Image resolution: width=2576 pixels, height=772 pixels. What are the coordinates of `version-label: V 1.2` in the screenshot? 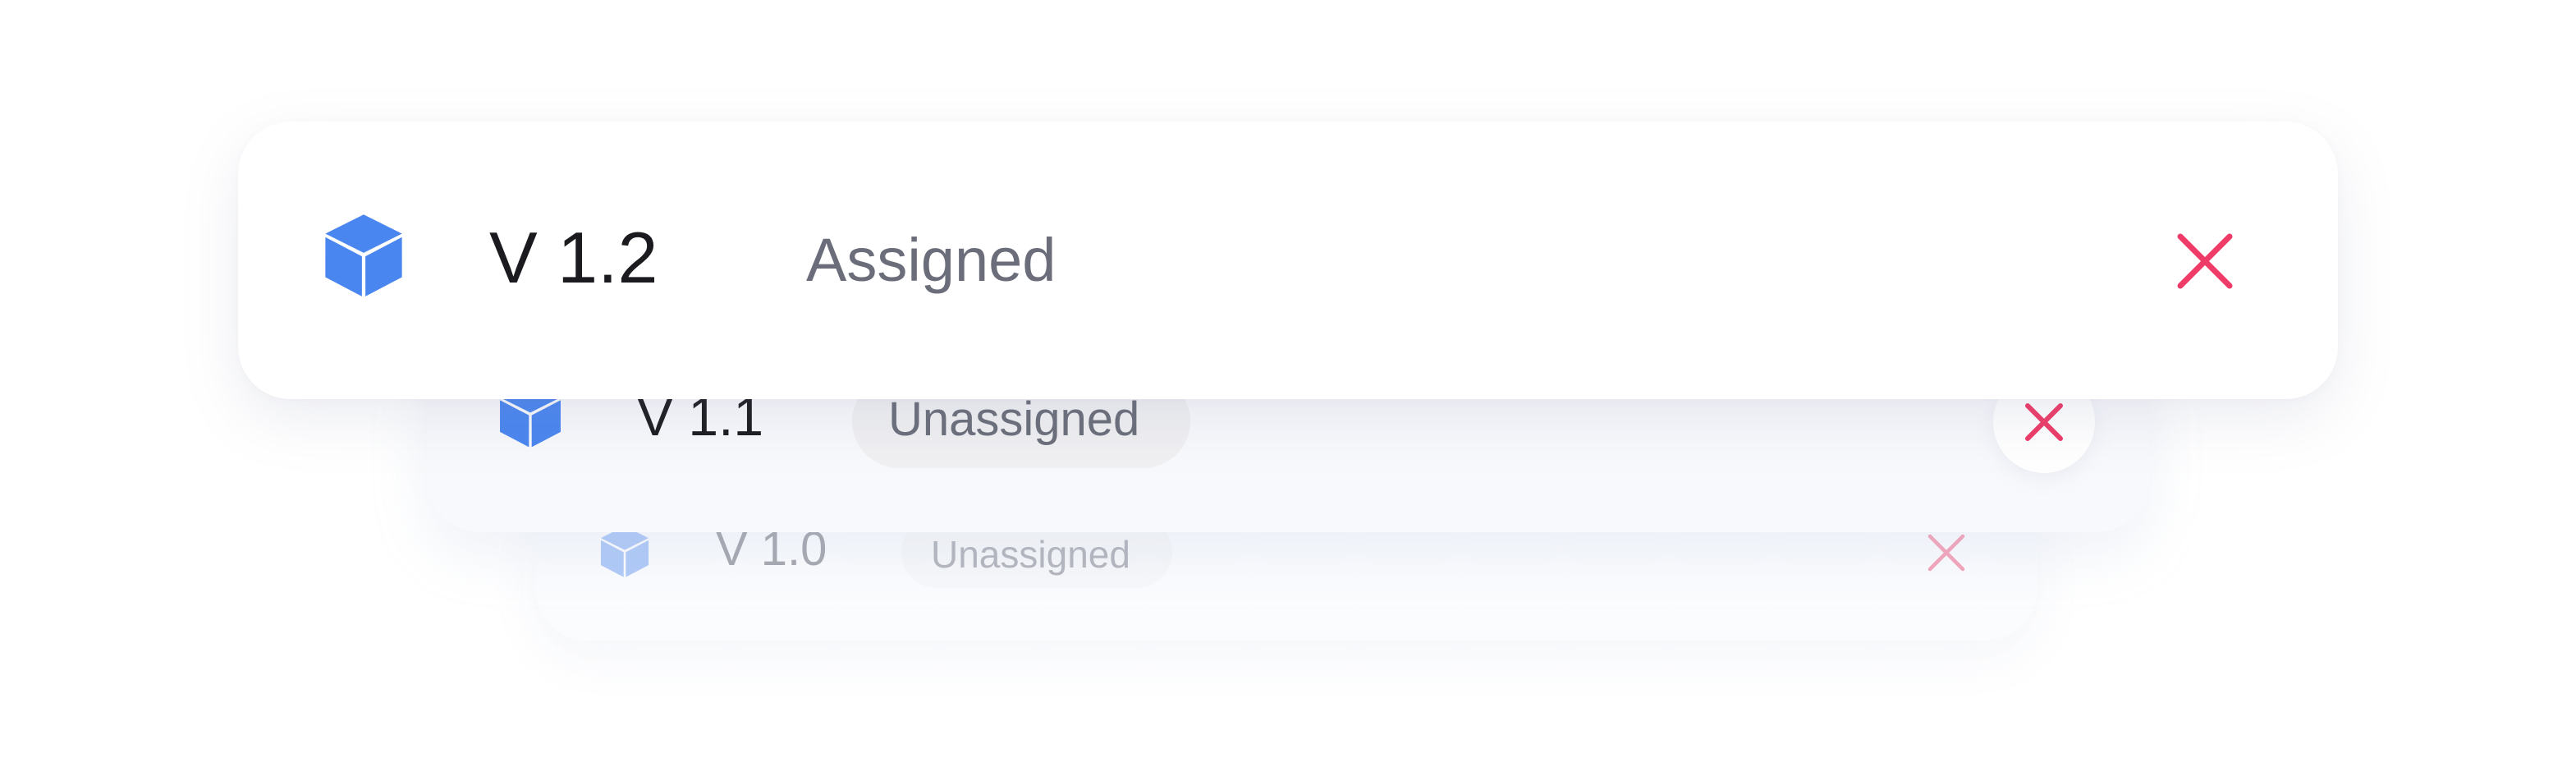 It's located at (573, 257).